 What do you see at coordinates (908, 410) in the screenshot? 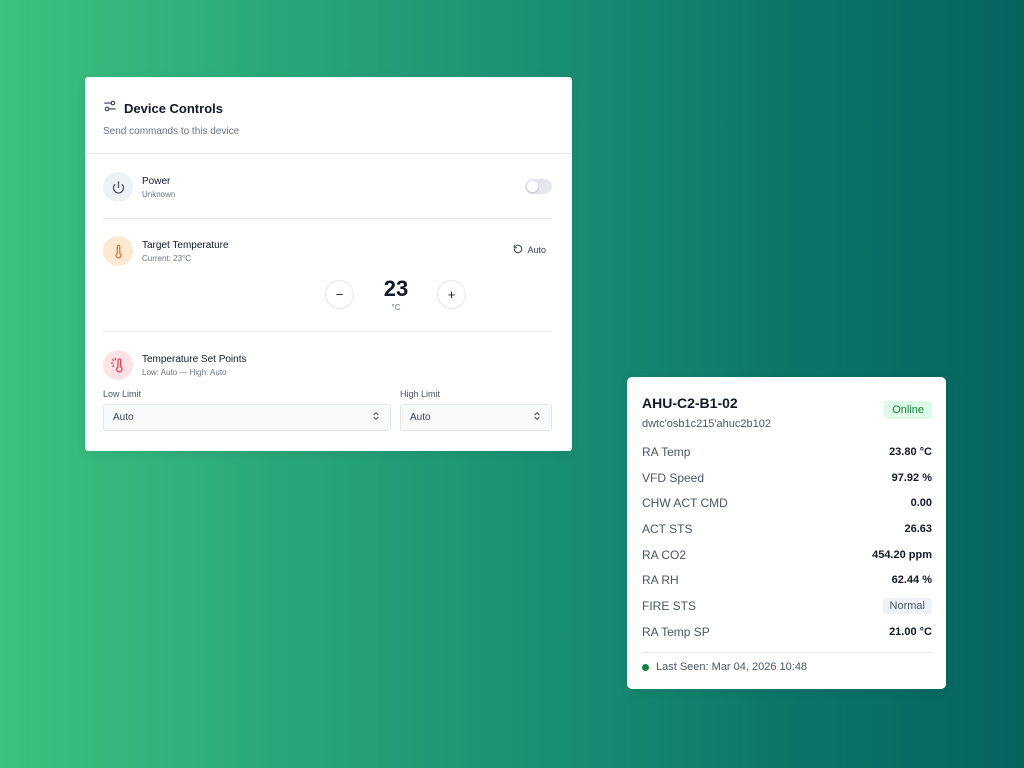
I see `status-badge: Online` at bounding box center [908, 410].